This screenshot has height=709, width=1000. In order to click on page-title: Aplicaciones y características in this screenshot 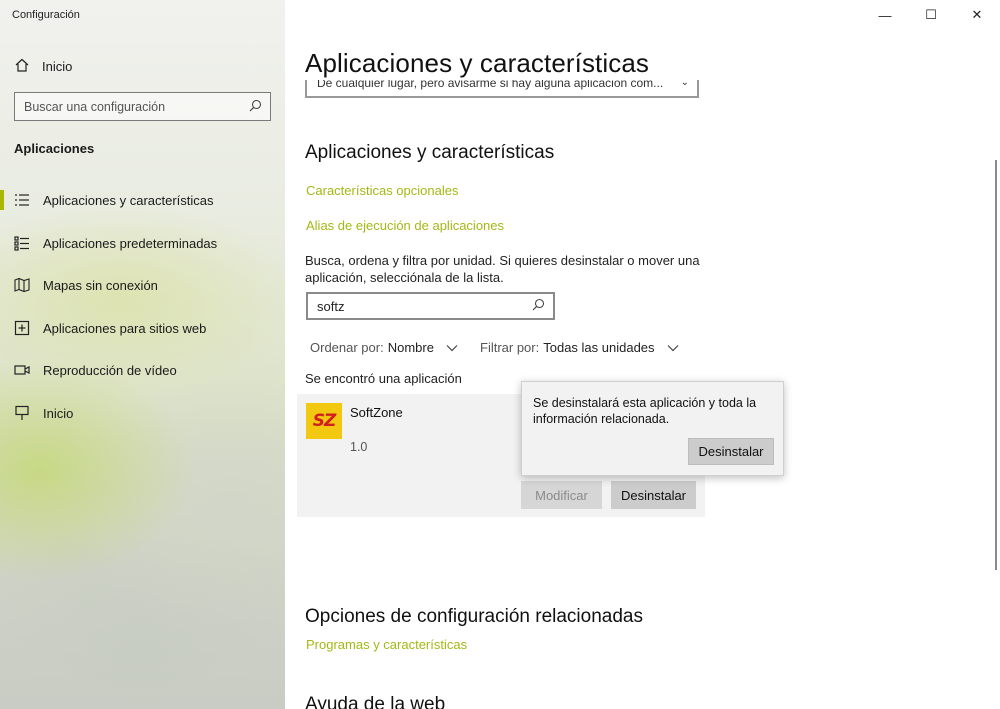, I will do `click(477, 63)`.